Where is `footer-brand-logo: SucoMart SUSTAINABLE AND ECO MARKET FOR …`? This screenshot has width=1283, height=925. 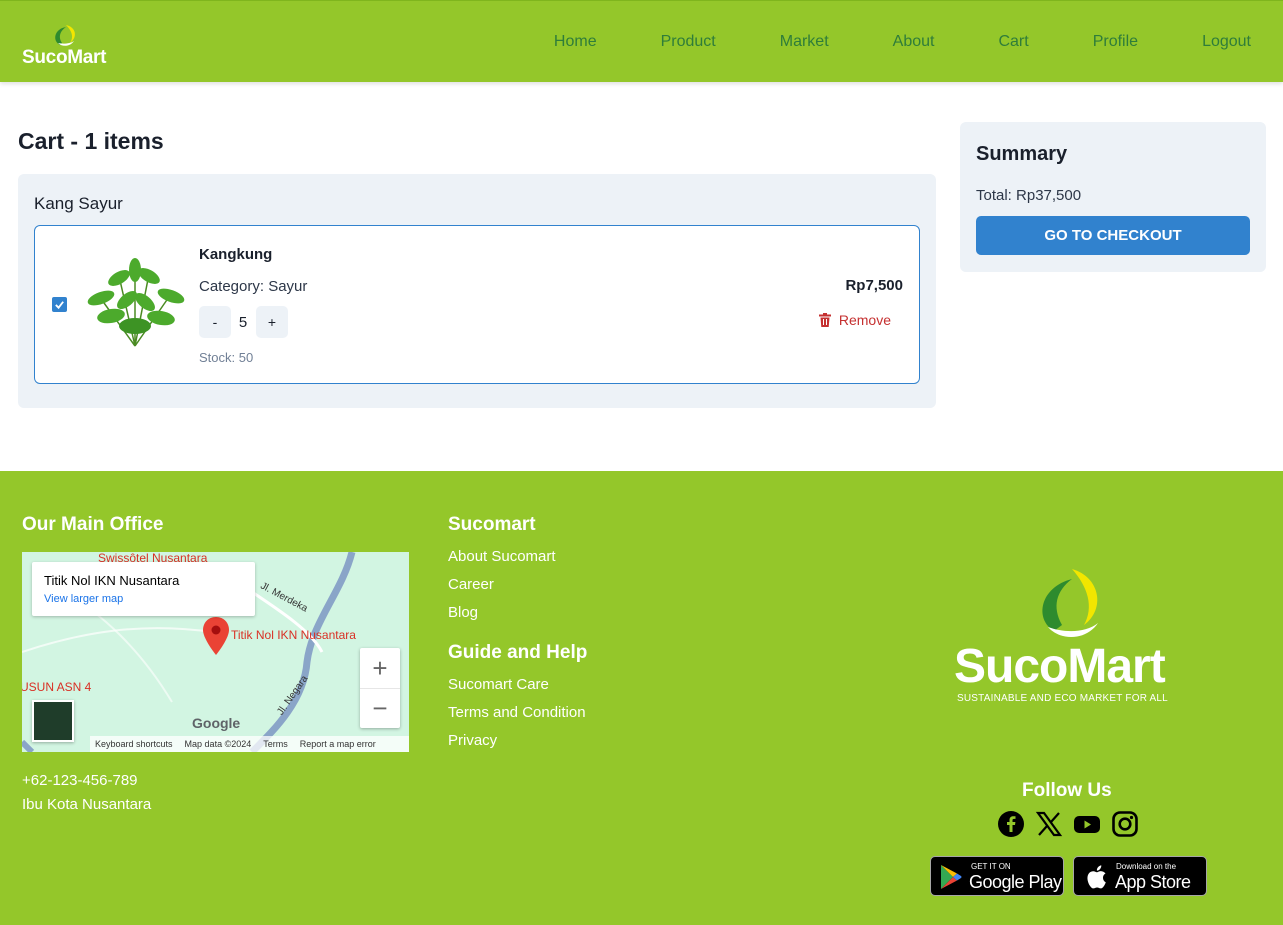 footer-brand-logo: SucoMart SUSTAINABLE AND ECO MARKET FOR … is located at coordinates (1070, 636).